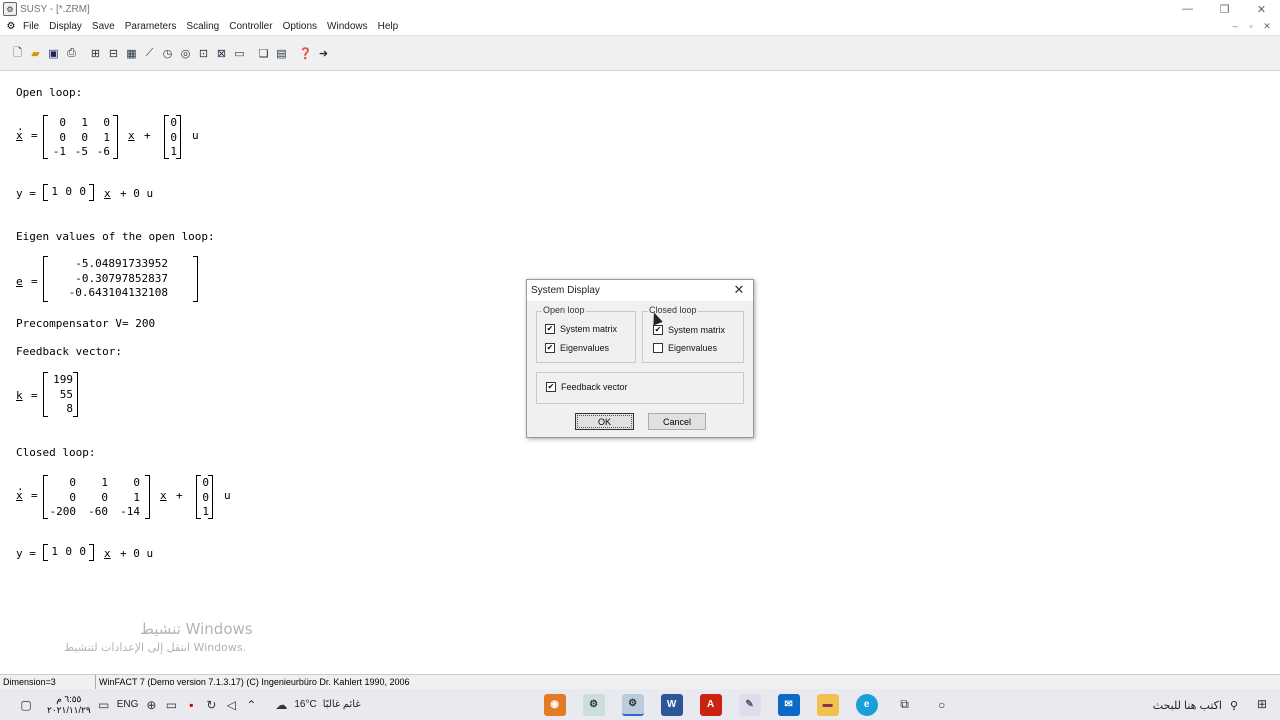 The width and height of the screenshot is (1280, 720). I want to click on taskbar-app-paint-icon: ◉, so click(554, 704).